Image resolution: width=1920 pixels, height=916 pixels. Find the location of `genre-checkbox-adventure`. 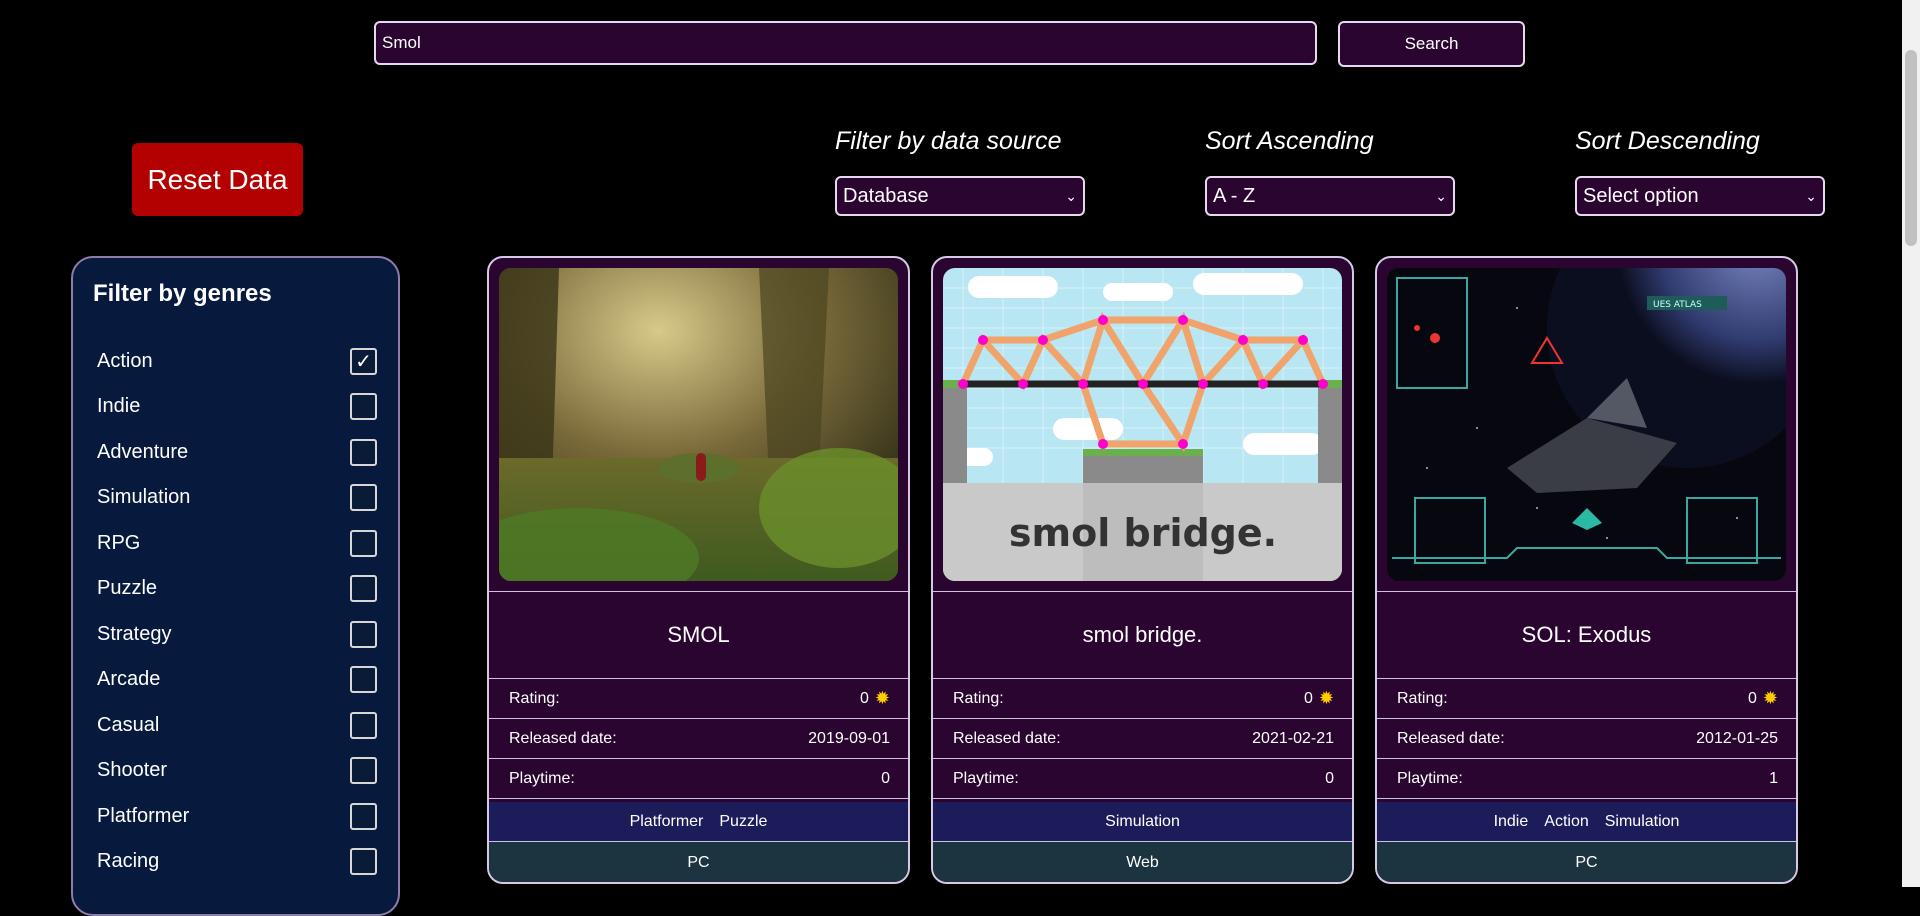

genre-checkbox-adventure is located at coordinates (363, 452).